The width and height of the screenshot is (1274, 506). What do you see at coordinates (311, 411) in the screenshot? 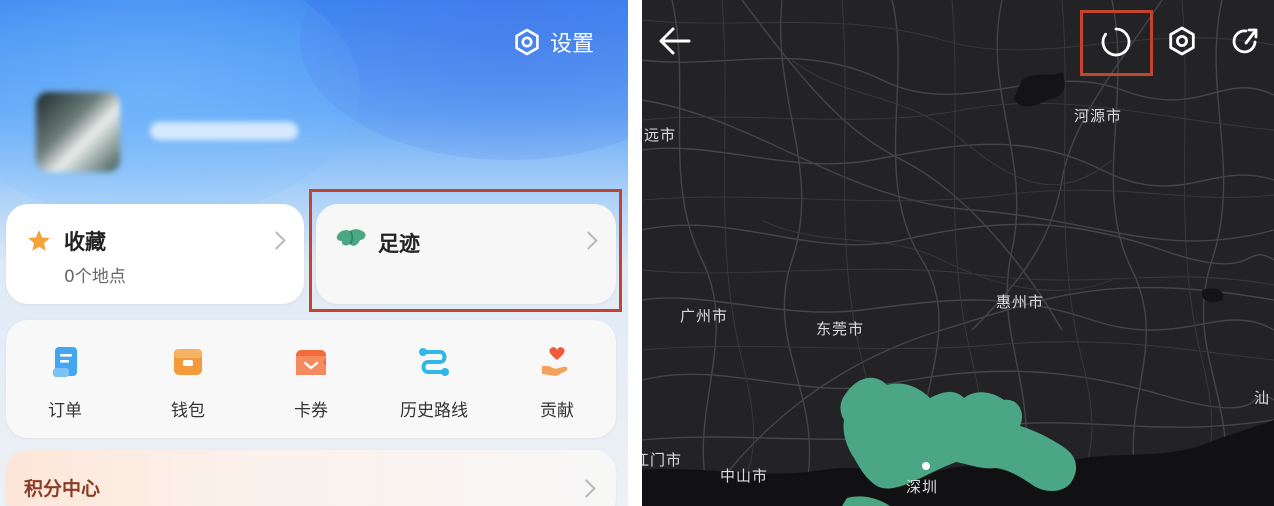
I see `menu-label: 卡券` at bounding box center [311, 411].